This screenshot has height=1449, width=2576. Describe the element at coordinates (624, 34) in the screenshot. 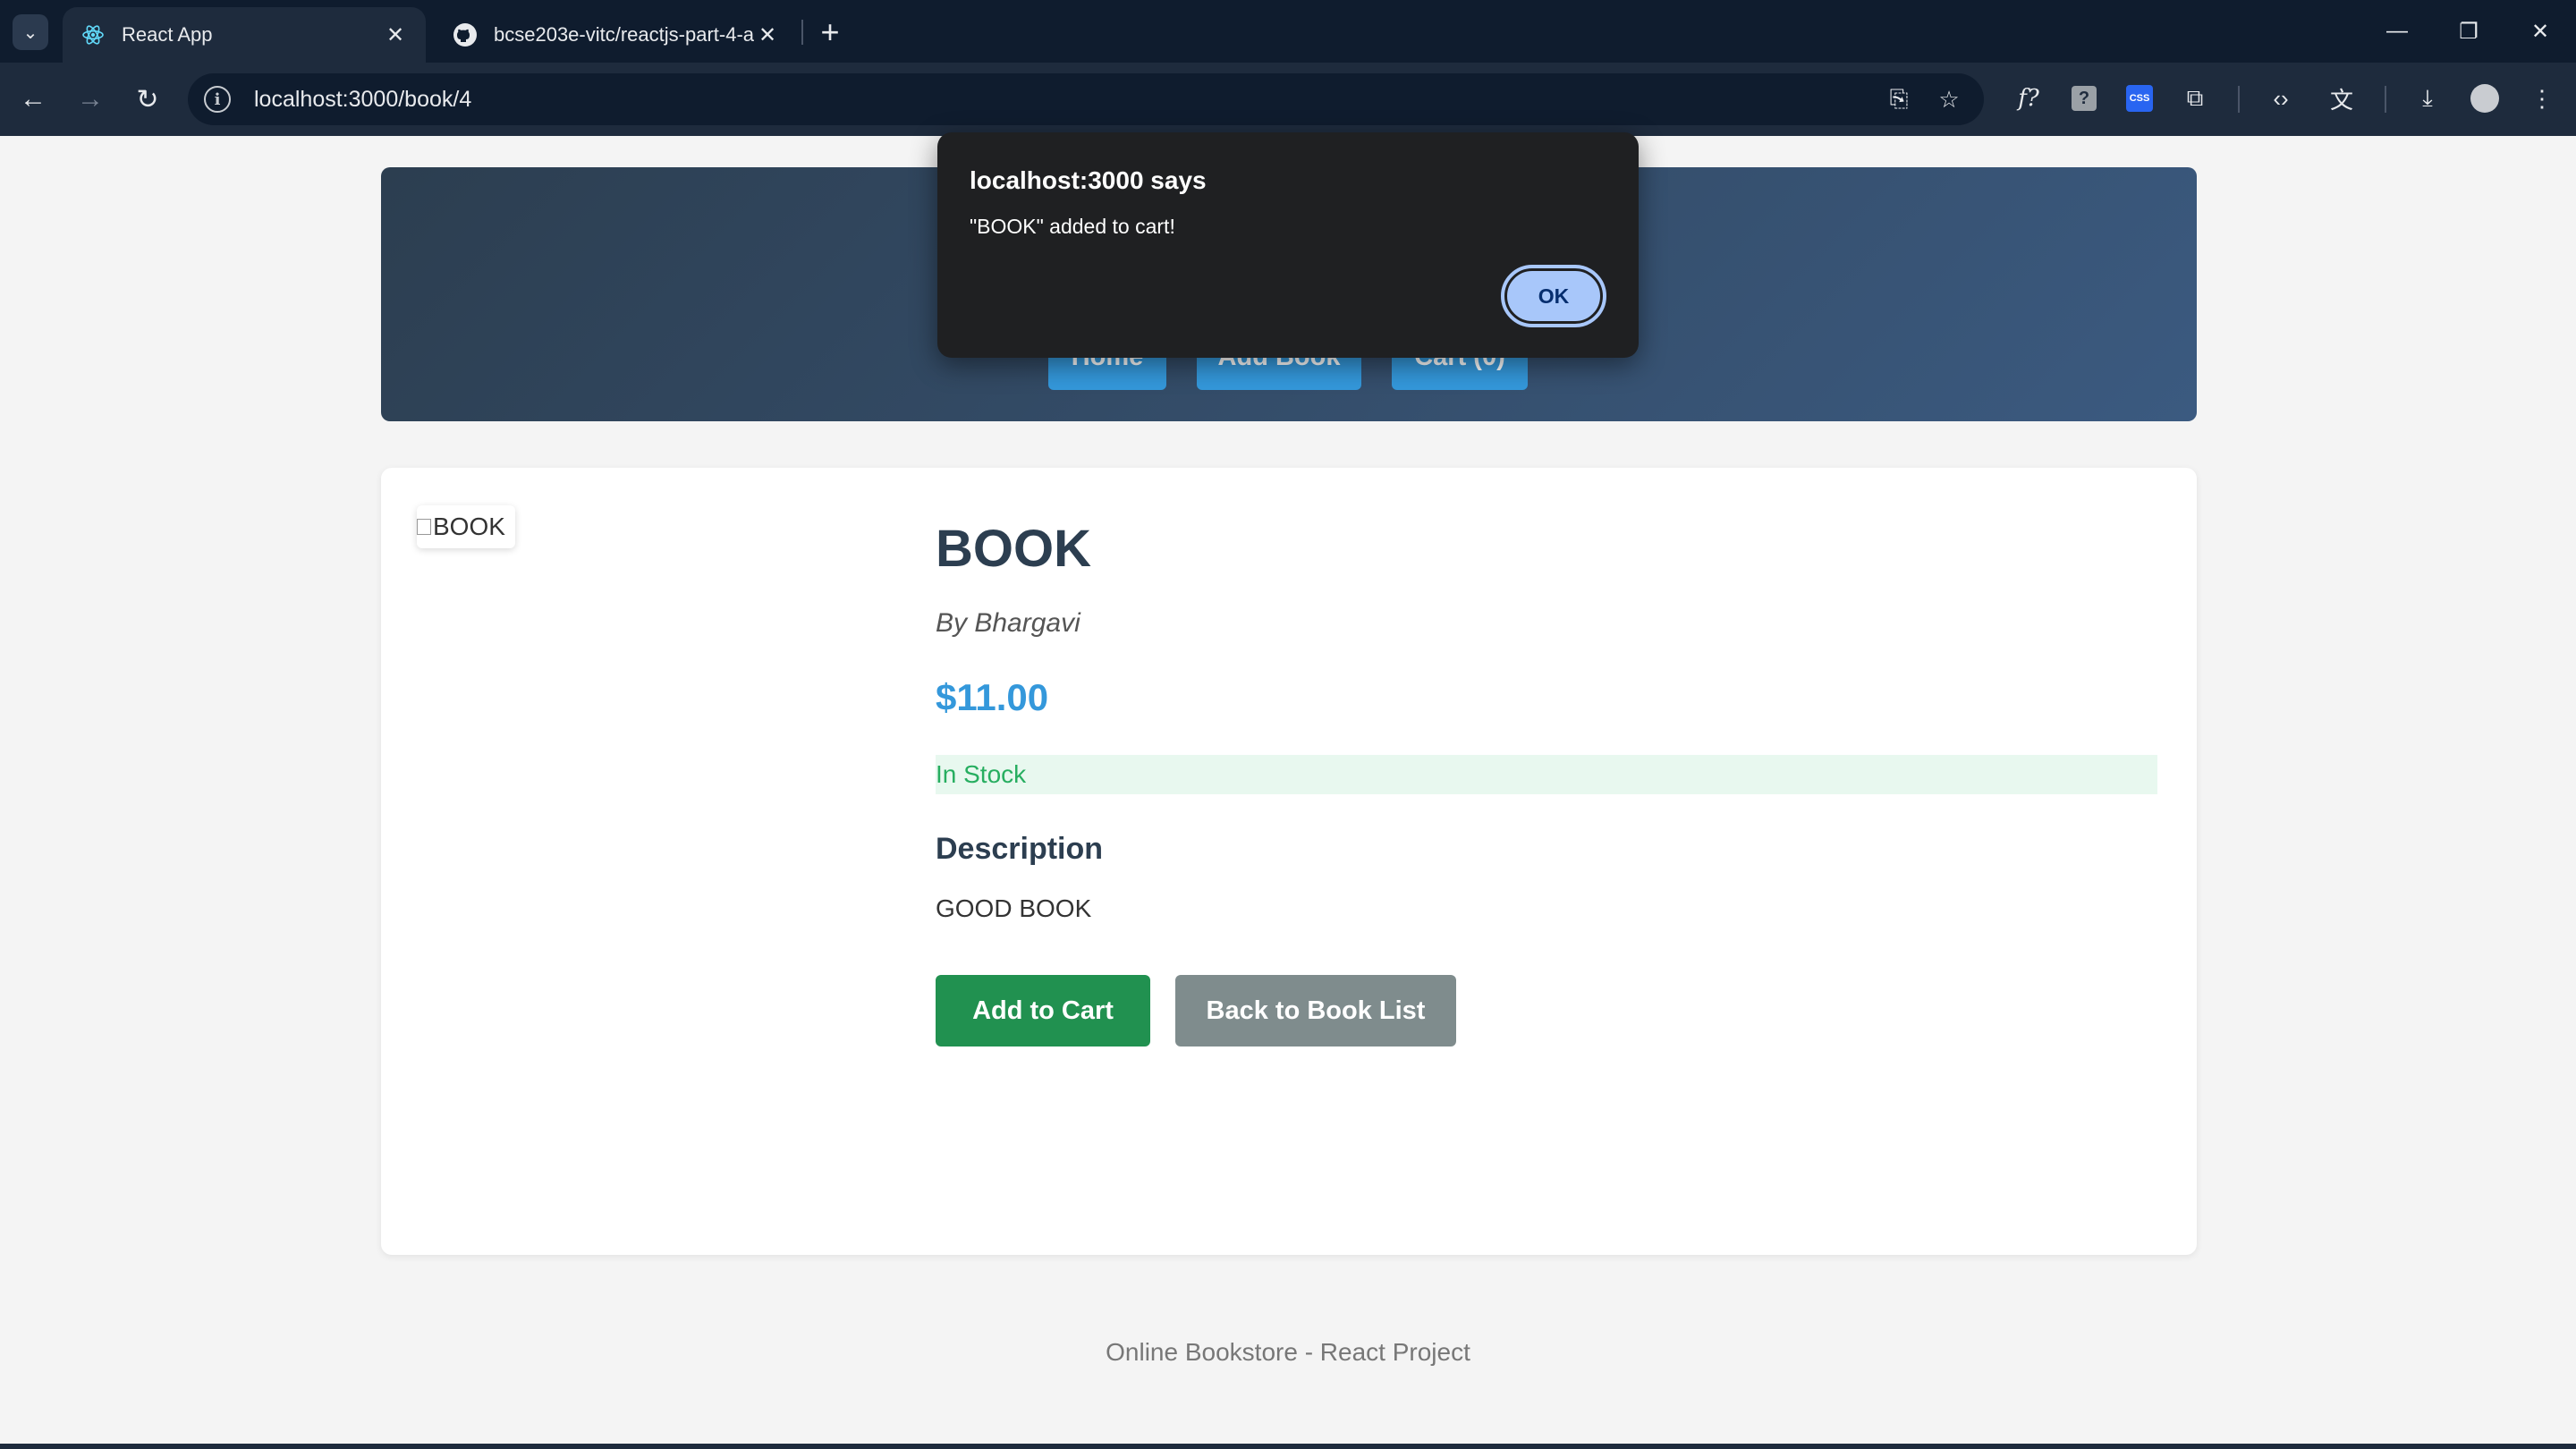

I see `tab-title: bcse203e-vitc/reactjs-part-4-a2` at that location.